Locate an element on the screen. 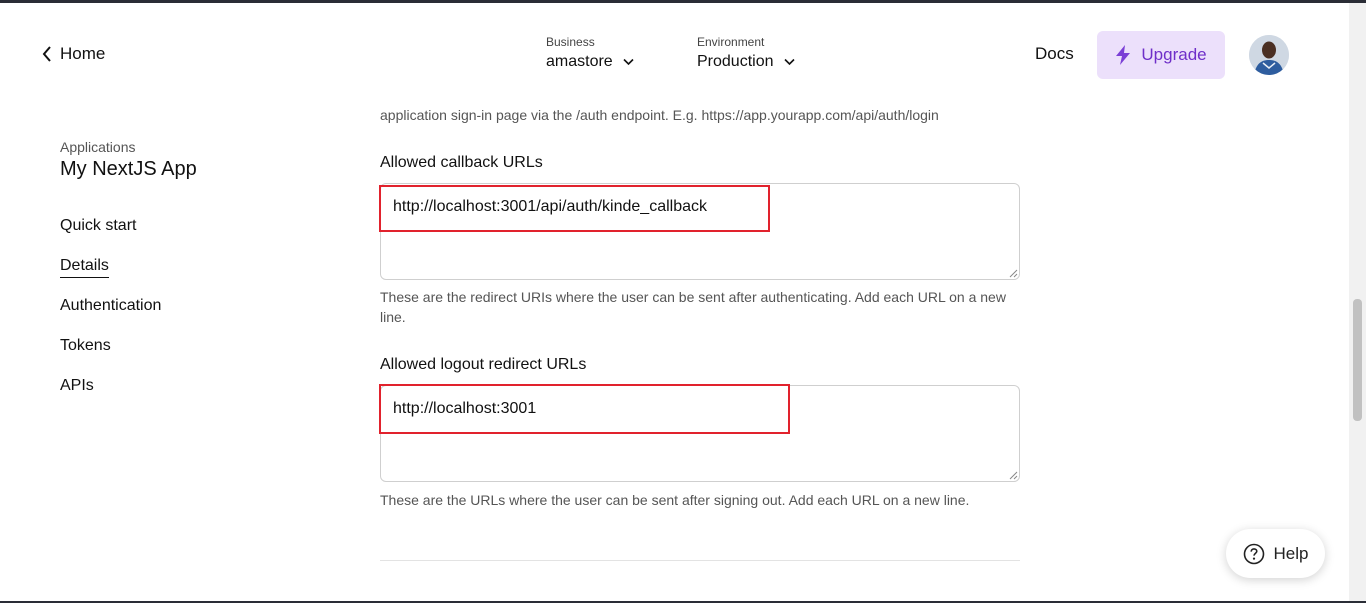  docs-link: Docs is located at coordinates (1054, 54).